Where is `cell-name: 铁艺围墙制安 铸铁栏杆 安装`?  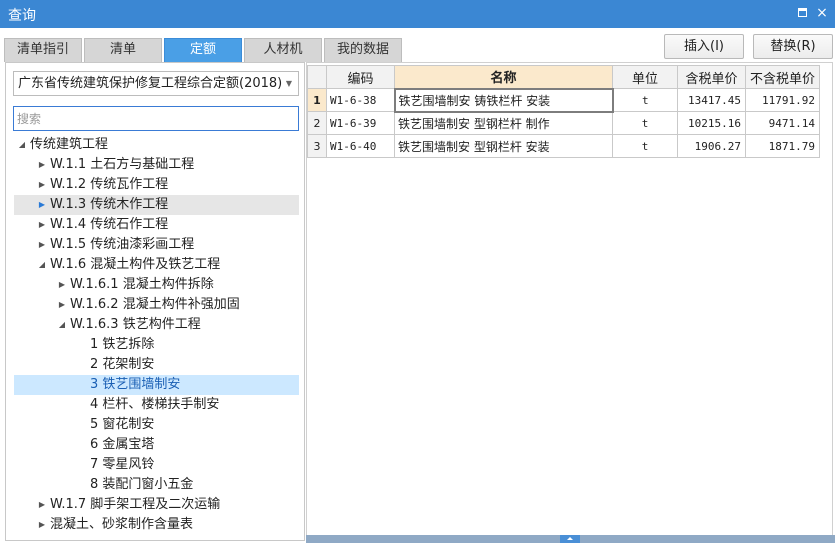 cell-name: 铁艺围墙制安 铸铁栏杆 安装 is located at coordinates (503, 100).